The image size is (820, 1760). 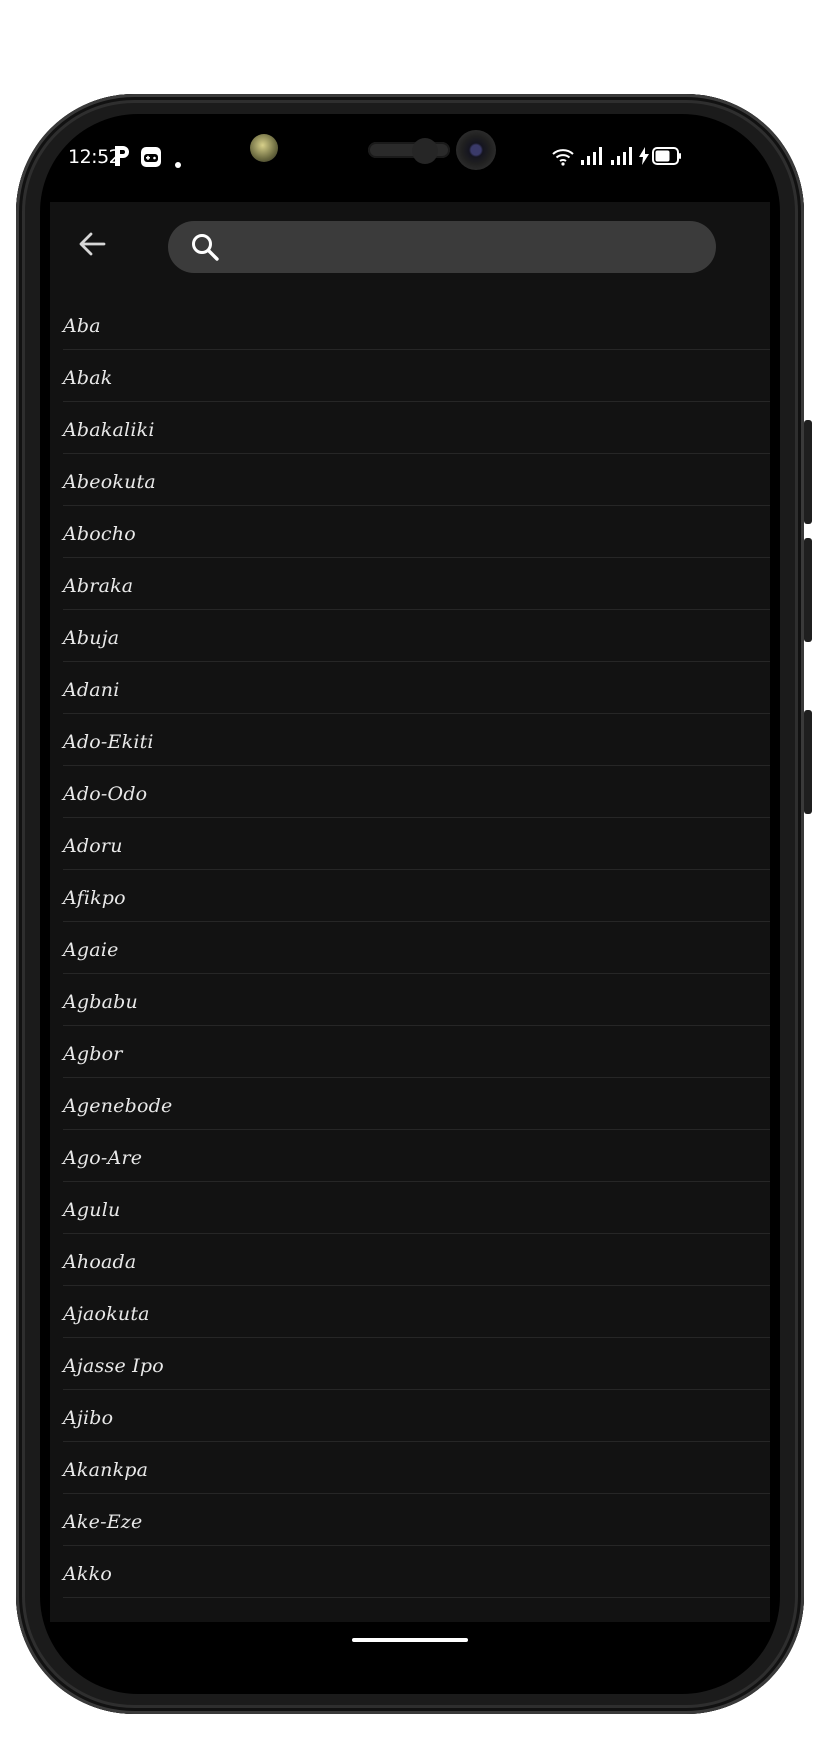 What do you see at coordinates (88, 1417) in the screenshot?
I see `city-name: Ajibo` at bounding box center [88, 1417].